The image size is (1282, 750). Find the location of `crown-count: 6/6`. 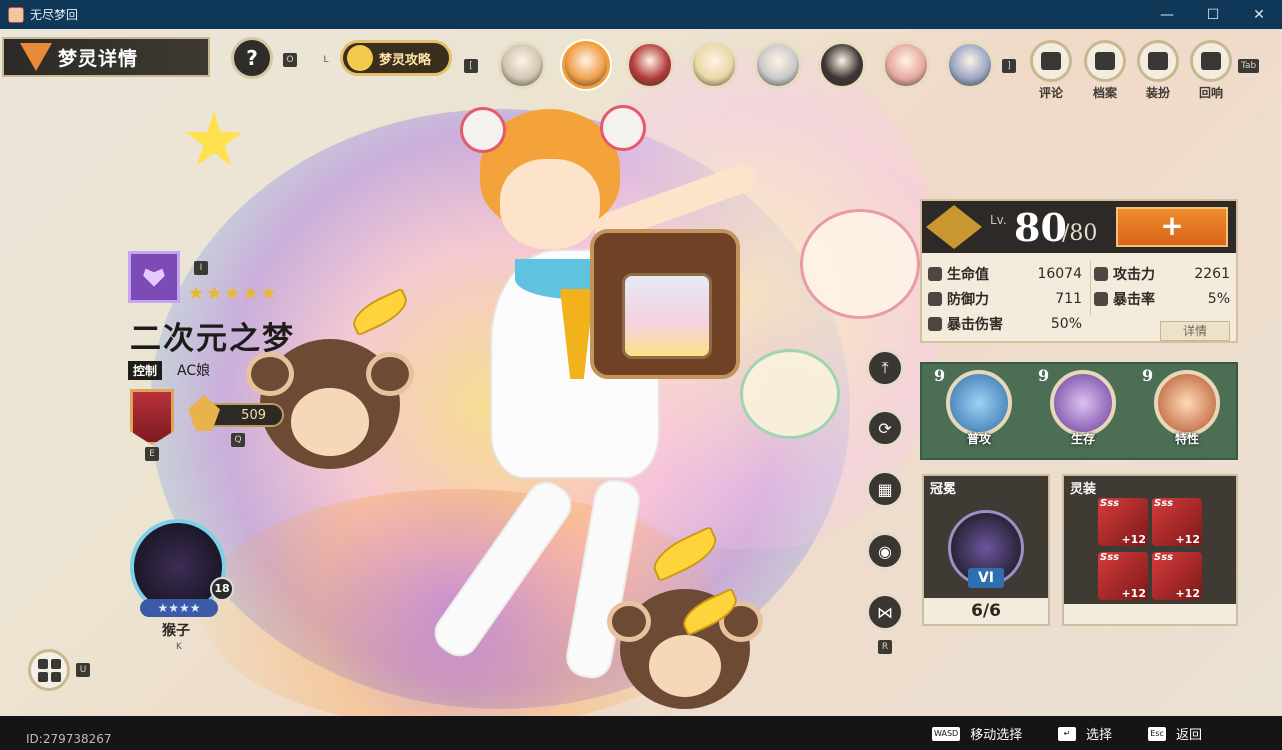

crown-count: 6/6 is located at coordinates (986, 611).